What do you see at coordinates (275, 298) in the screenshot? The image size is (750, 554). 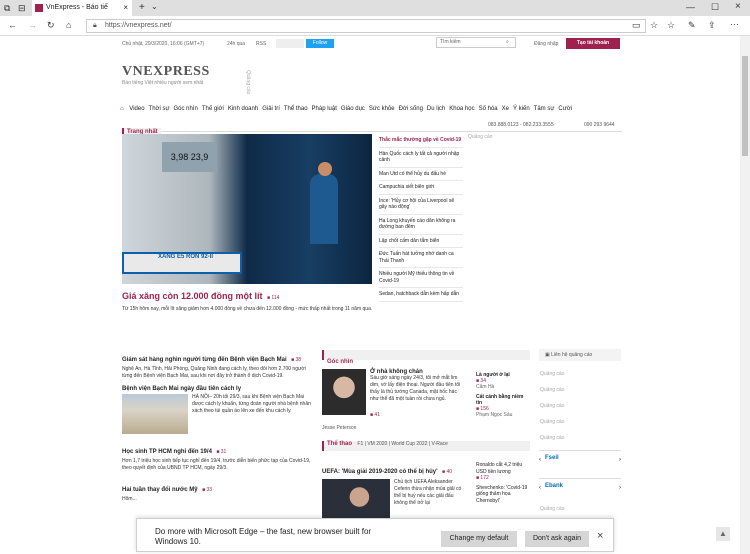 I see `featured-comments: 114` at bounding box center [275, 298].